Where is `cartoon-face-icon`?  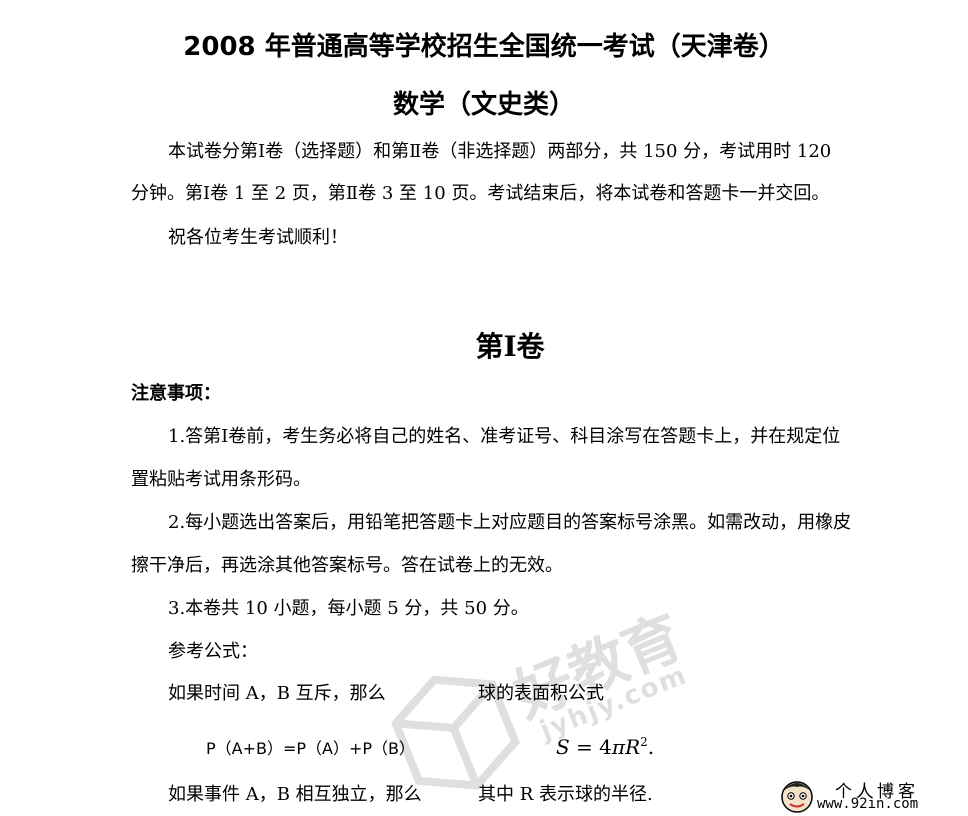 cartoon-face-icon is located at coordinates (797, 797).